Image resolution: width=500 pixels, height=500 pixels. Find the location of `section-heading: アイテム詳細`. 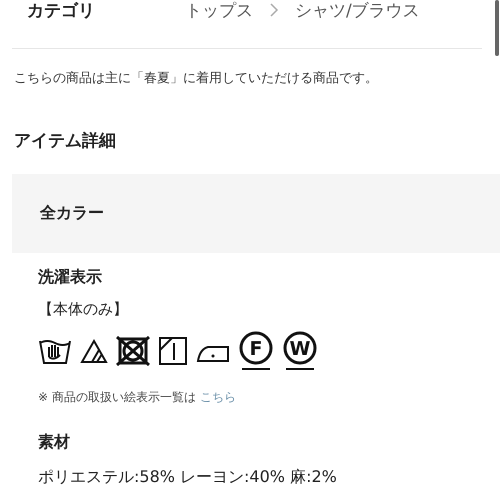

section-heading: アイテム詳細 is located at coordinates (65, 141).